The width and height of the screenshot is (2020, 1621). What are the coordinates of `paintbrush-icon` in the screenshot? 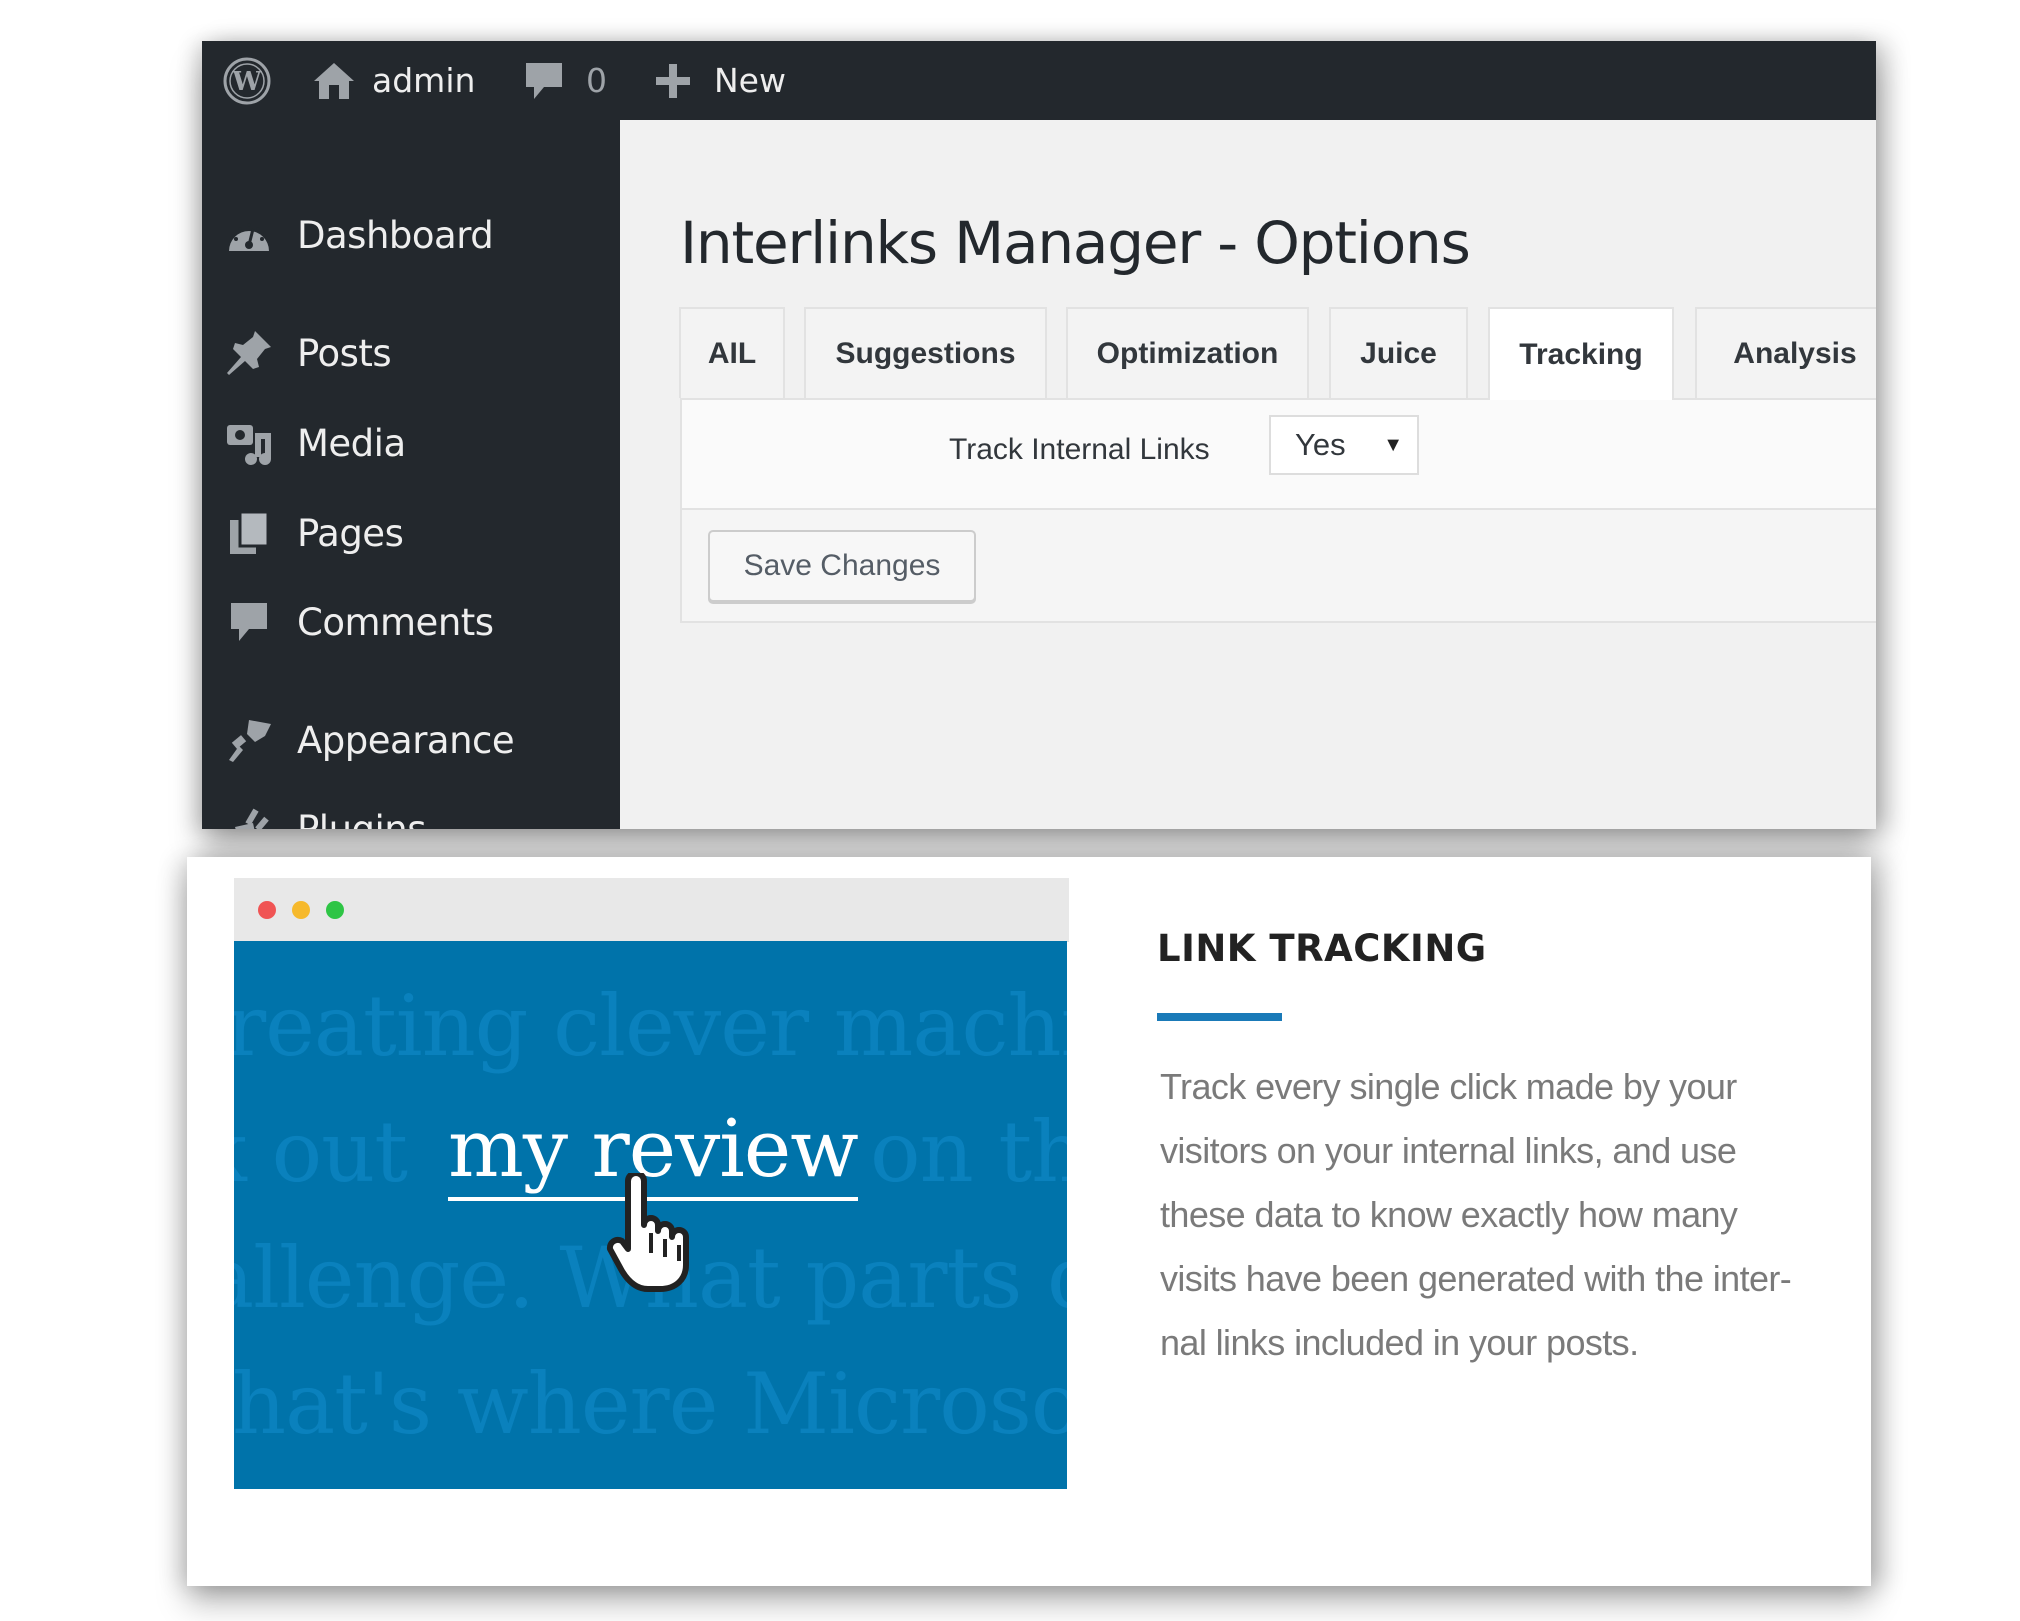 It's located at (249, 740).